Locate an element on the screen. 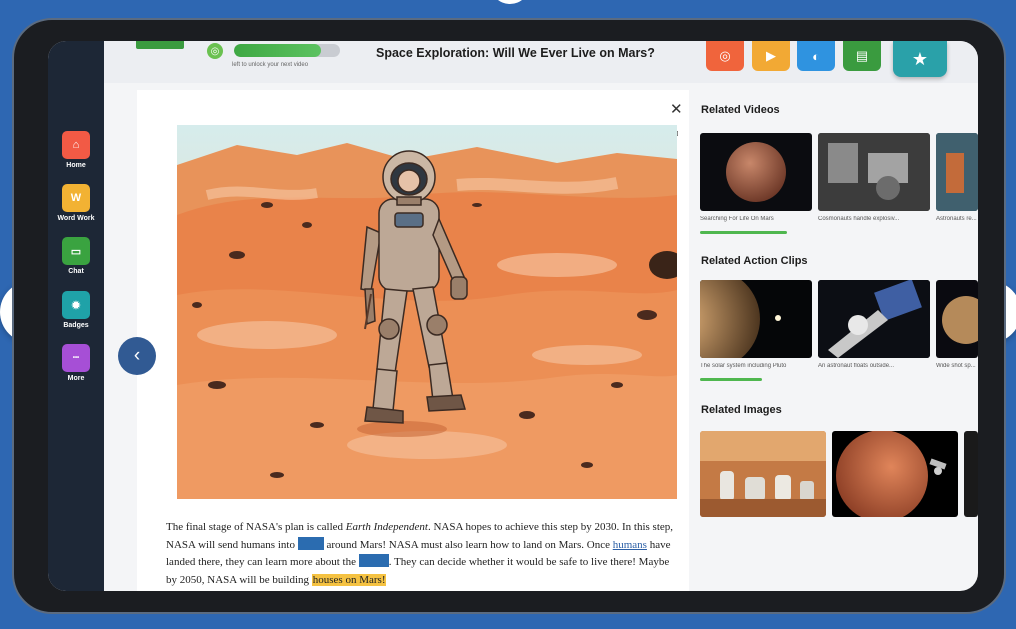  book-icon: ▤ is located at coordinates (862, 55).